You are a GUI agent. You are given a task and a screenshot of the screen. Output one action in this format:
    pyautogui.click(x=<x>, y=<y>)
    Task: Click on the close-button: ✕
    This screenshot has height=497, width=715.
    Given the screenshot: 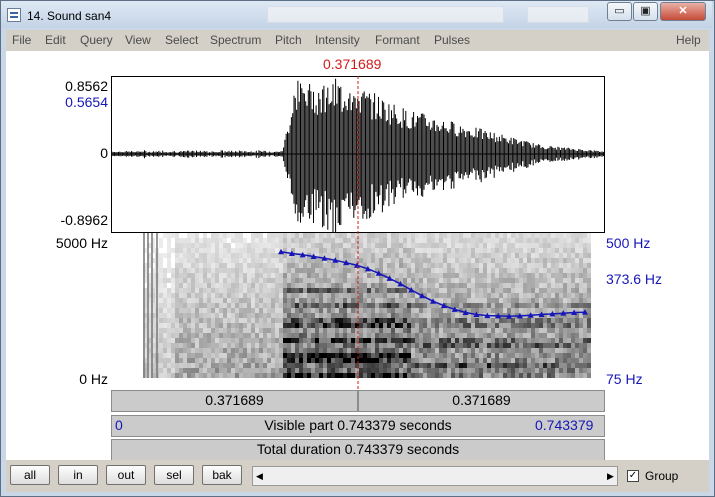 What is the action you would take?
    pyautogui.click(x=683, y=11)
    